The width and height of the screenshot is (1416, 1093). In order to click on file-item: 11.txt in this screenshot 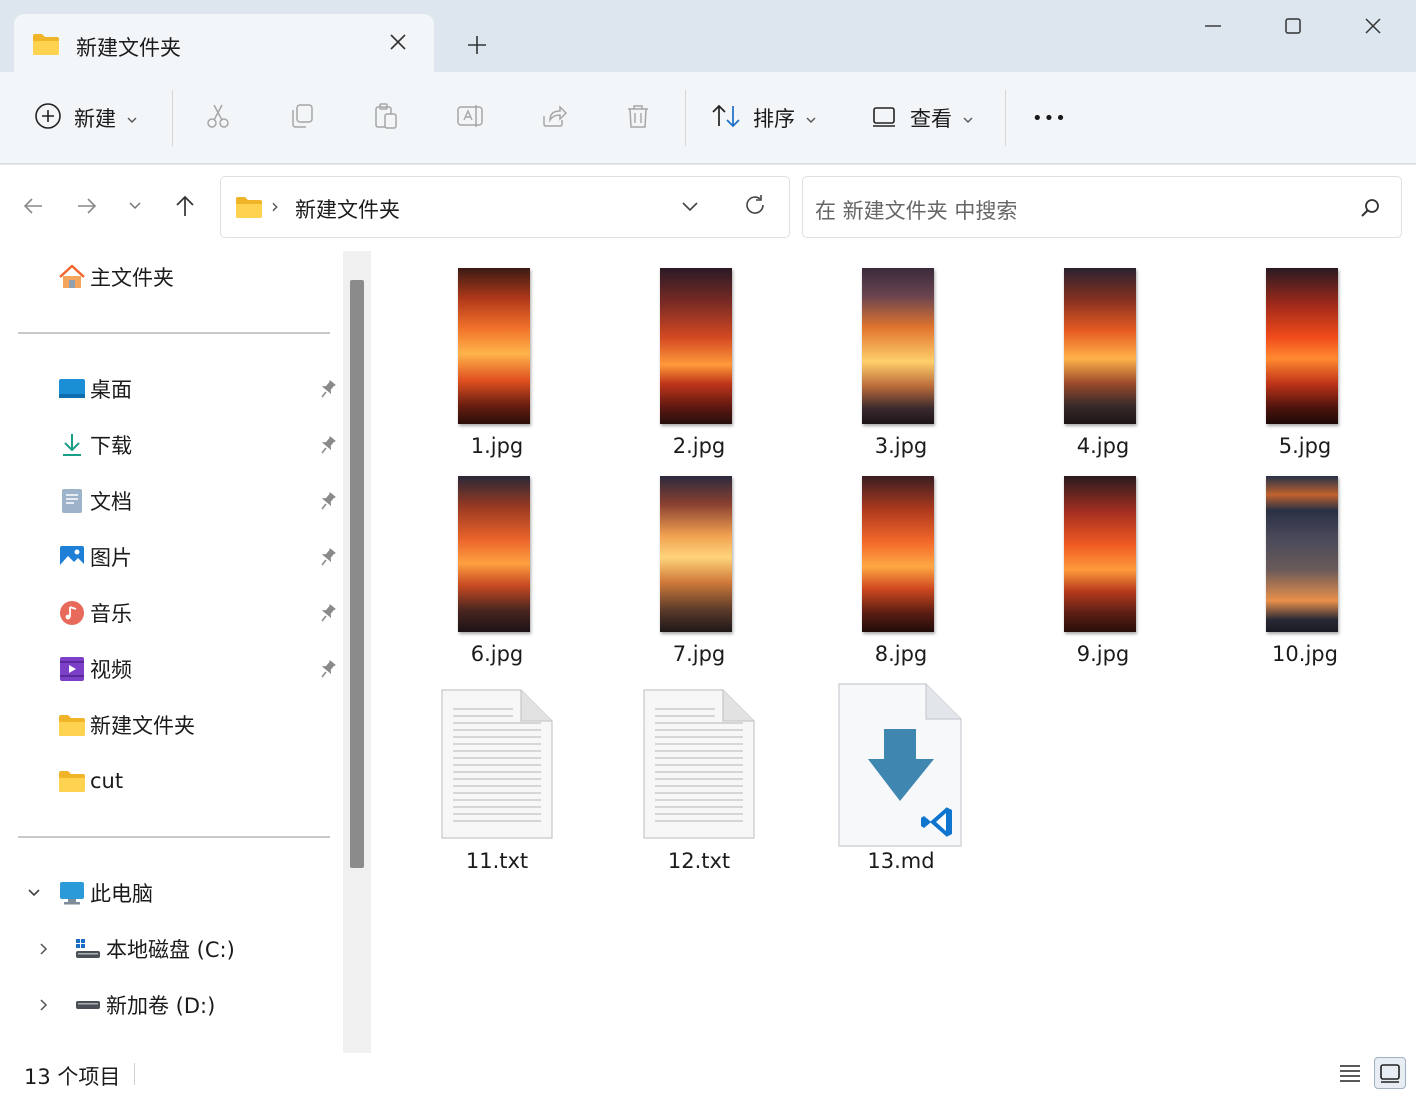, I will do `click(497, 778)`.